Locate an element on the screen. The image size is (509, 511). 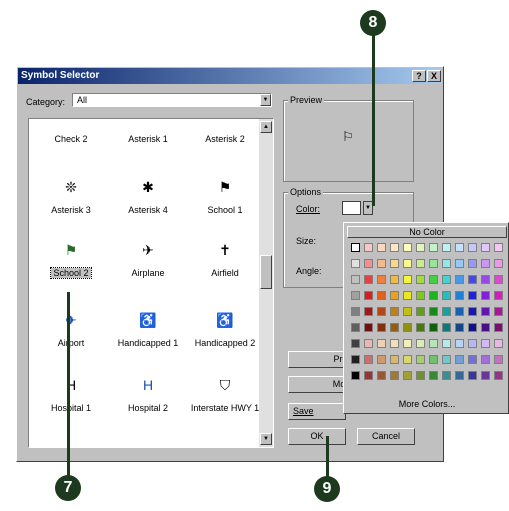
symbol-item: ⚑ School 2 is located at coordinates (71, 259).